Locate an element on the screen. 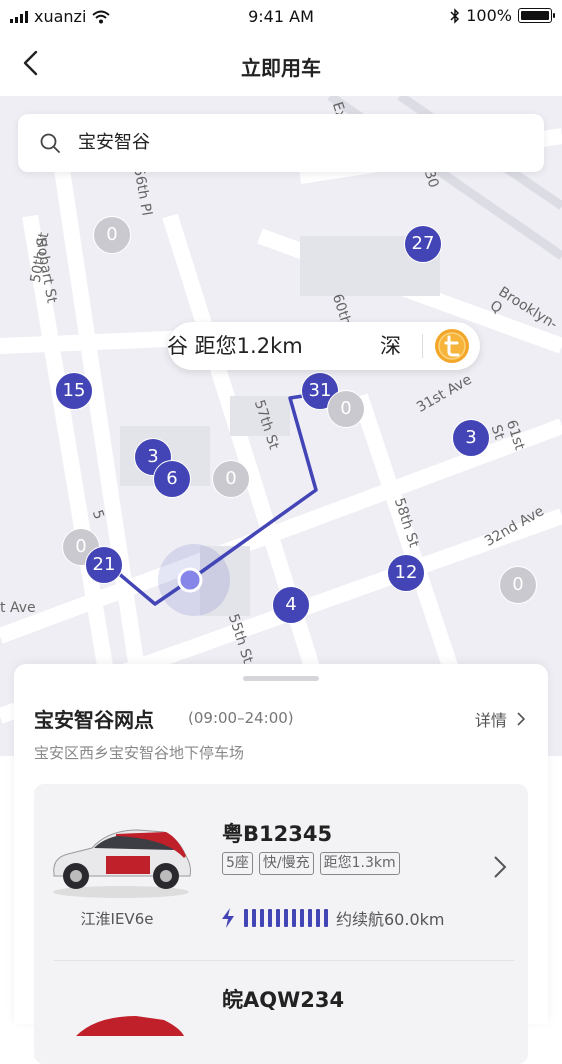  battery-level-bar is located at coordinates (286, 918).